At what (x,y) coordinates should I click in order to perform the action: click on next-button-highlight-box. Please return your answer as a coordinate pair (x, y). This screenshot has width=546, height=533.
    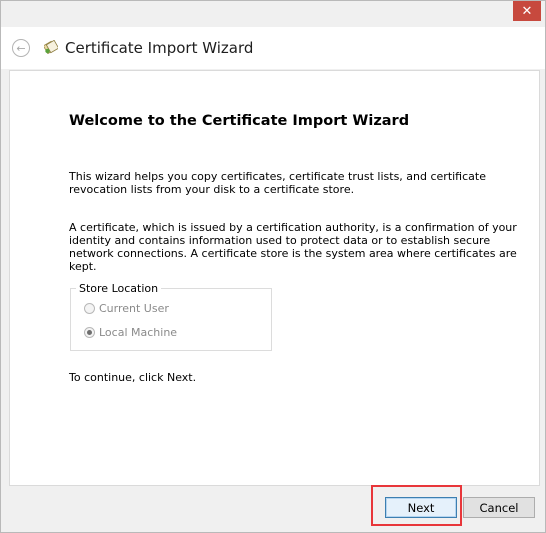
    Looking at the image, I should click on (416, 505).